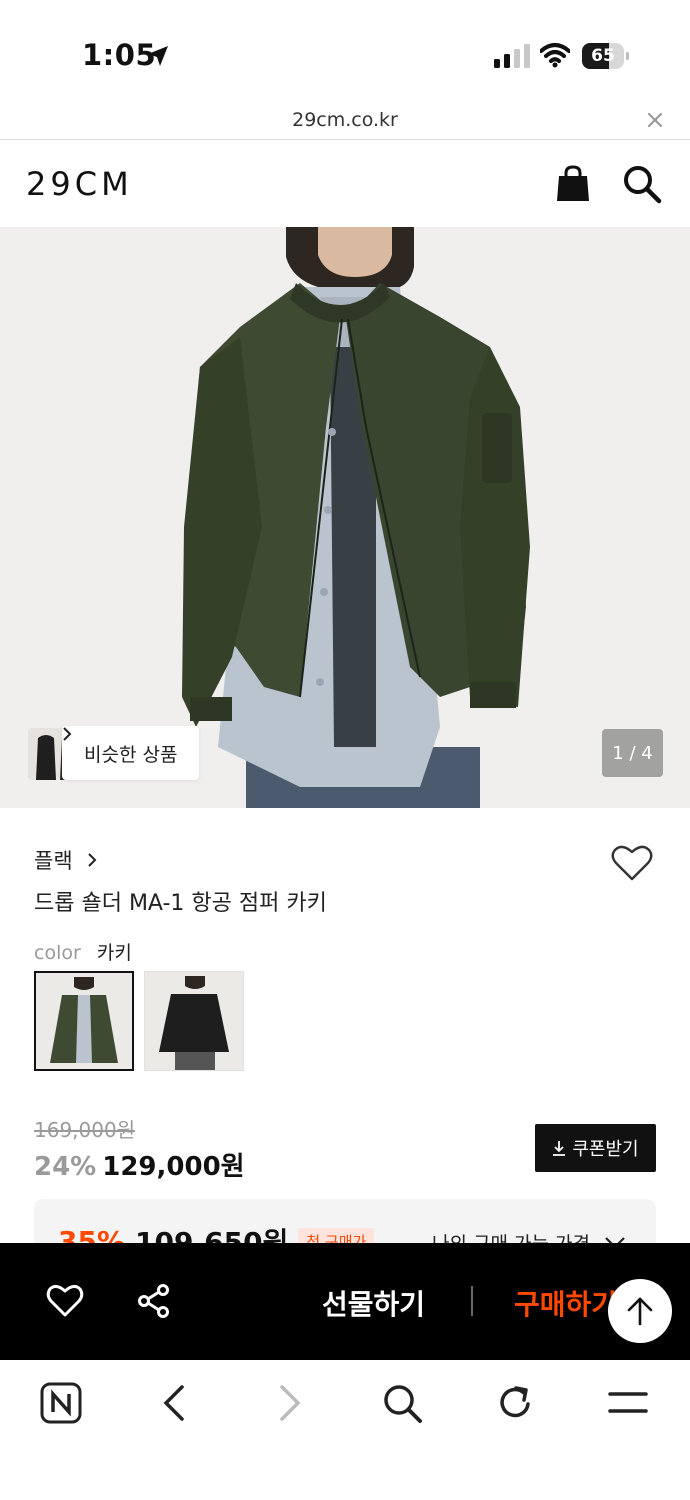 The height and width of the screenshot is (1500, 690). Describe the element at coordinates (61, 1403) in the screenshot. I see `naver-home-icon` at that location.